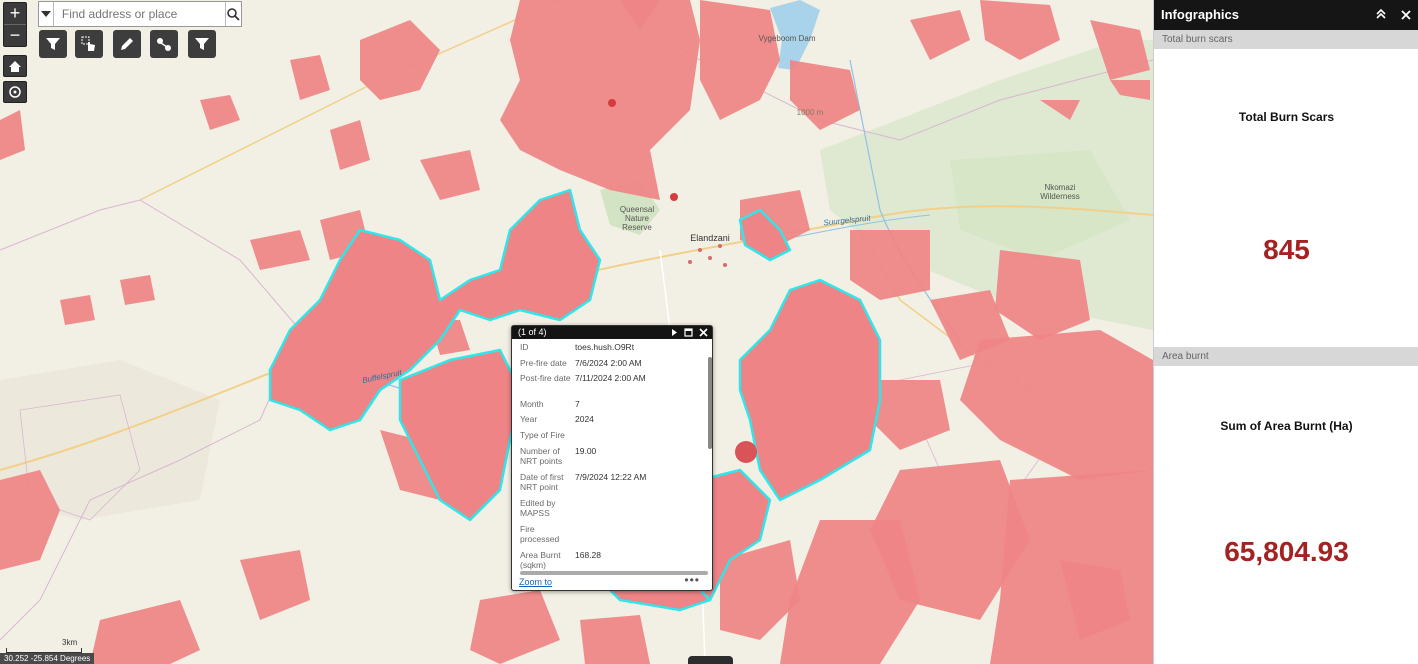 This screenshot has width=1418, height=664. Describe the element at coordinates (538, 508) in the screenshot. I see `field-row: Edited by MAPSS` at that location.